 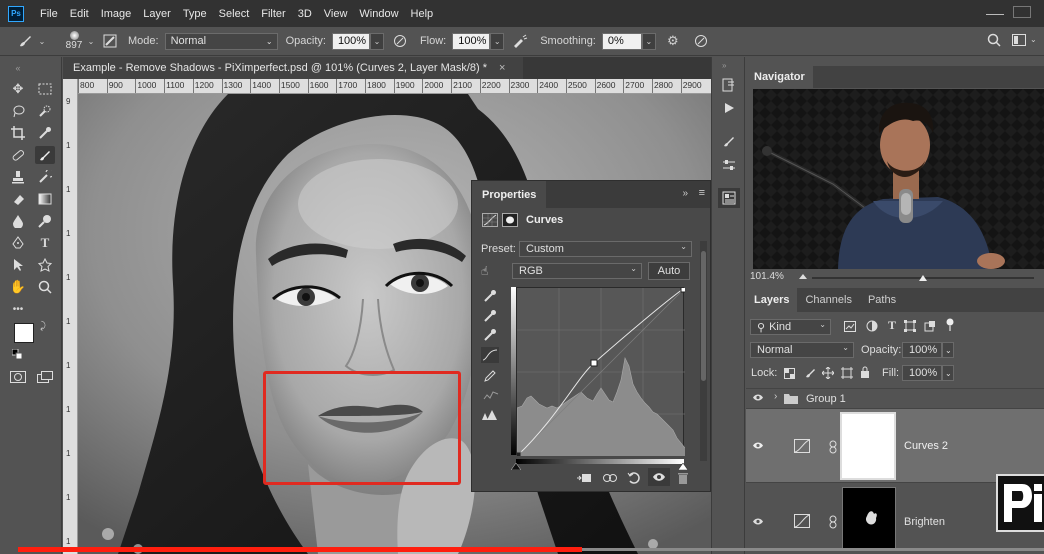 What do you see at coordinates (729, 198) in the screenshot?
I see `properties-panel-icon` at bounding box center [729, 198].